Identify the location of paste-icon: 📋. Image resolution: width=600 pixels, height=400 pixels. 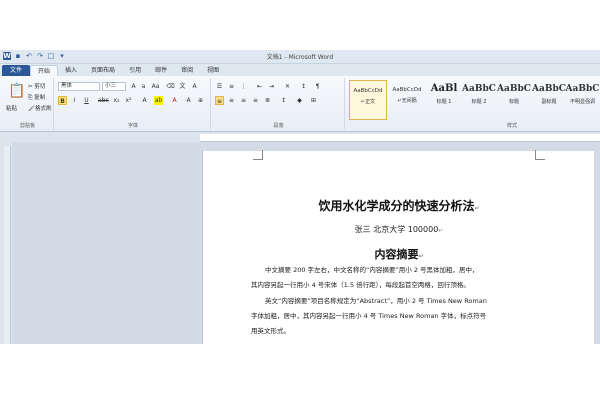
(16, 91).